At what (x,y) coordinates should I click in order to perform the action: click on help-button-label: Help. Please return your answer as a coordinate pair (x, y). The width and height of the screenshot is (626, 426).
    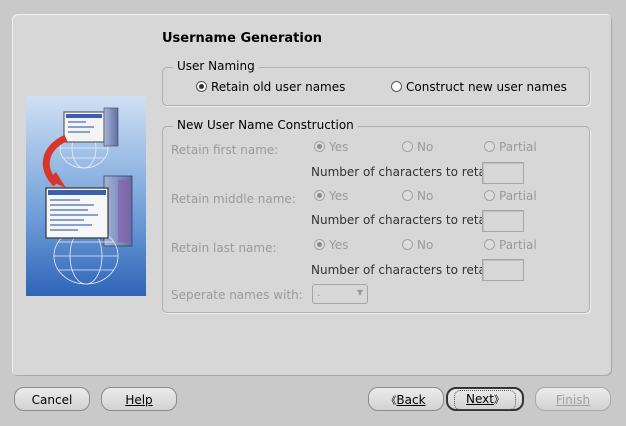
    Looking at the image, I should click on (139, 400).